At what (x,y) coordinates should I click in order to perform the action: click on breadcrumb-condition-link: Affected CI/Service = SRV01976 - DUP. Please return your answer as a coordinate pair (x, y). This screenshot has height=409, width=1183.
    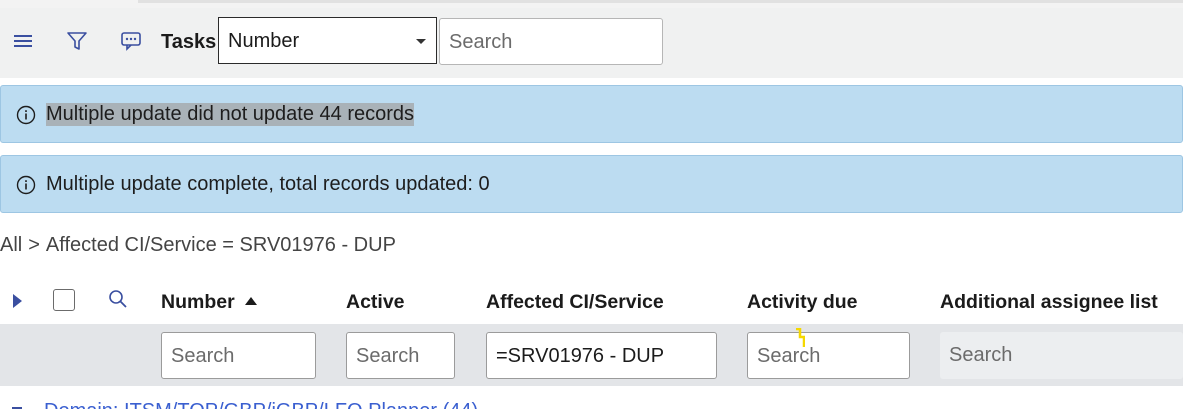
    Looking at the image, I should click on (221, 245).